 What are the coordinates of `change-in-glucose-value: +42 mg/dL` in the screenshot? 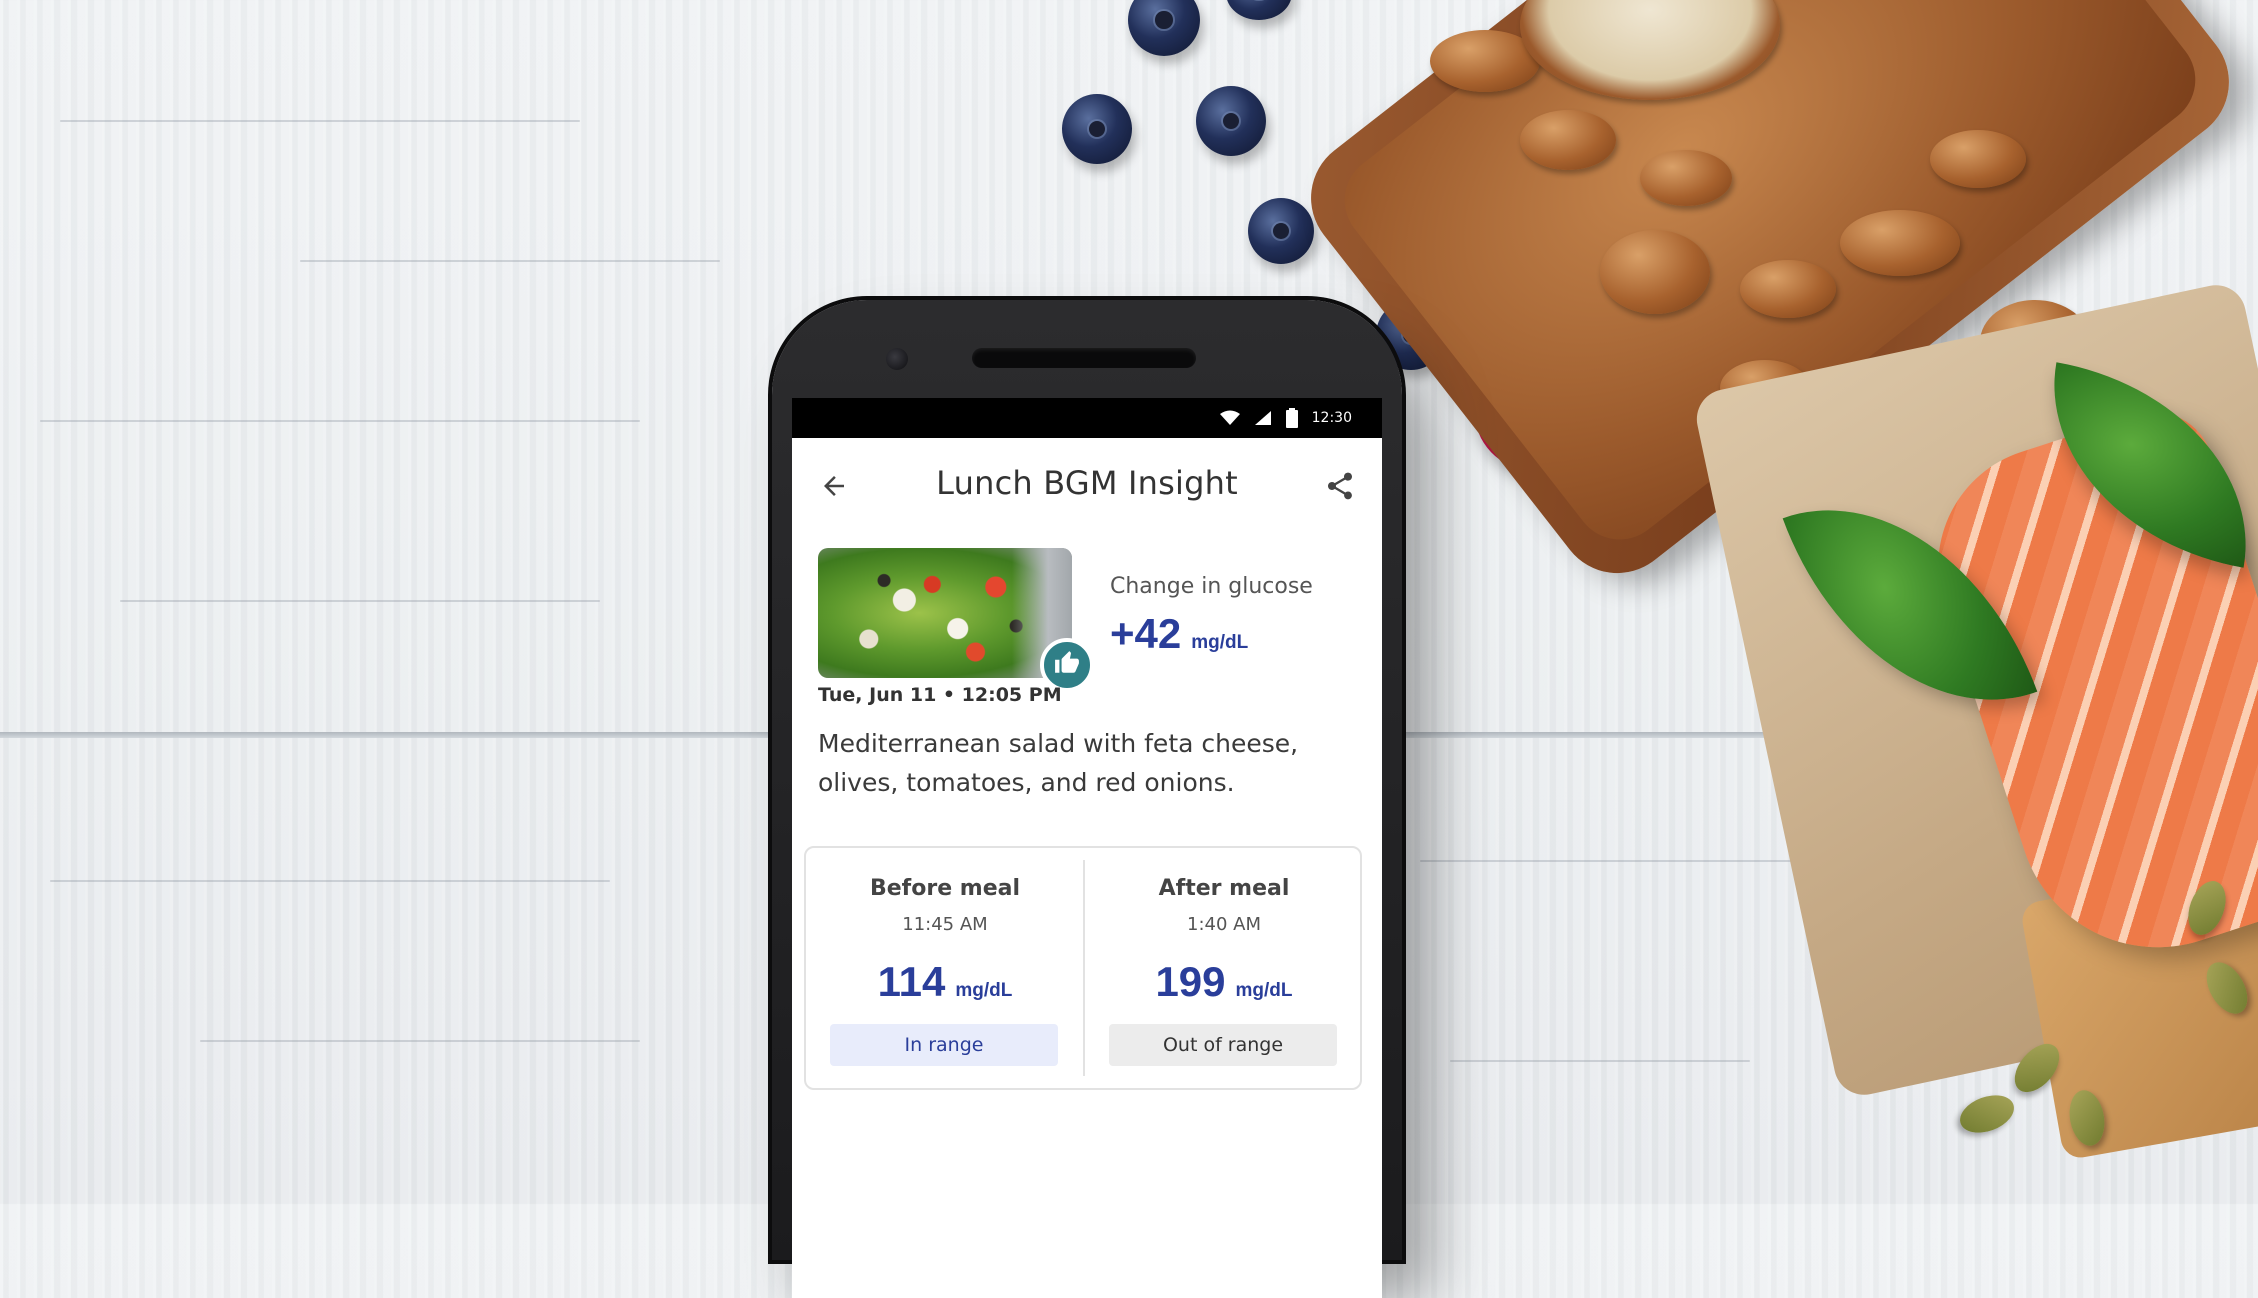 It's located at (1179, 634).